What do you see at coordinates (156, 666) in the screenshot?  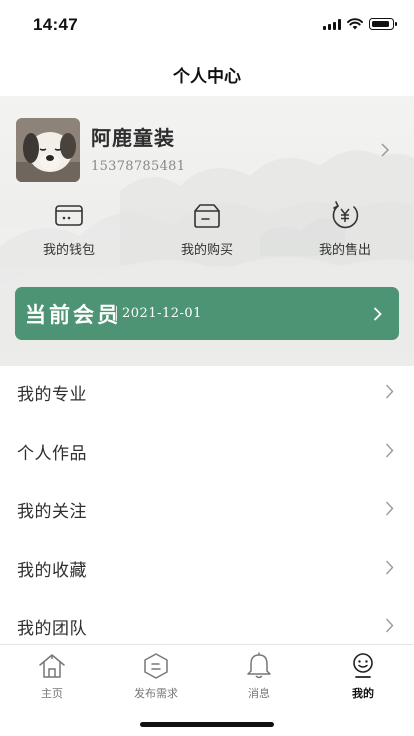 I see `publish-icon` at bounding box center [156, 666].